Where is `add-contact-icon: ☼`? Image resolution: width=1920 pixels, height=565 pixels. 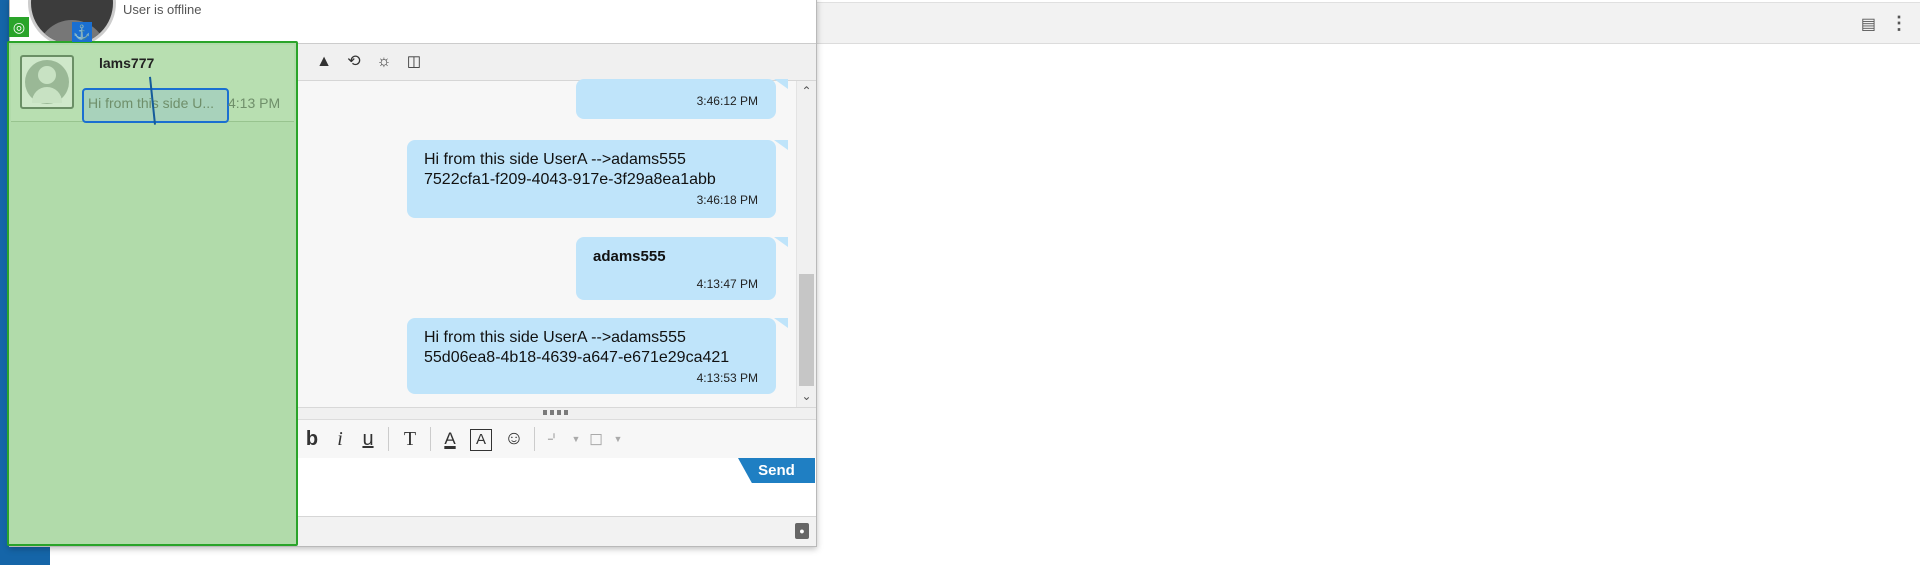 add-contact-icon: ☼ is located at coordinates (384, 62).